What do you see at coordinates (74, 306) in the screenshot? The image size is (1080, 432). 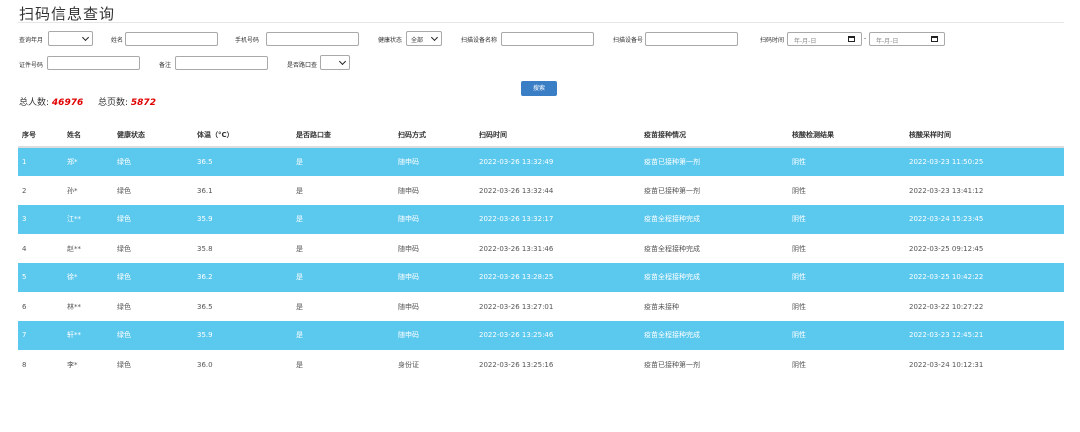 I see `cell-name: 林**` at bounding box center [74, 306].